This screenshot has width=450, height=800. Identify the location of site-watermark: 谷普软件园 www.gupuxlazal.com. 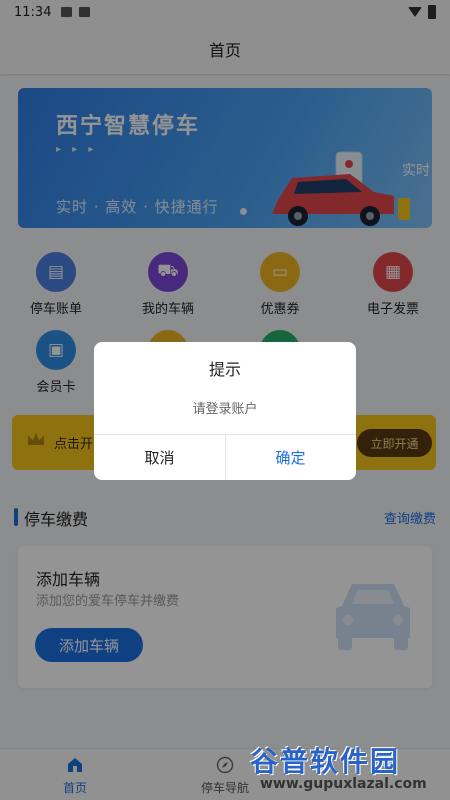
(349, 769).